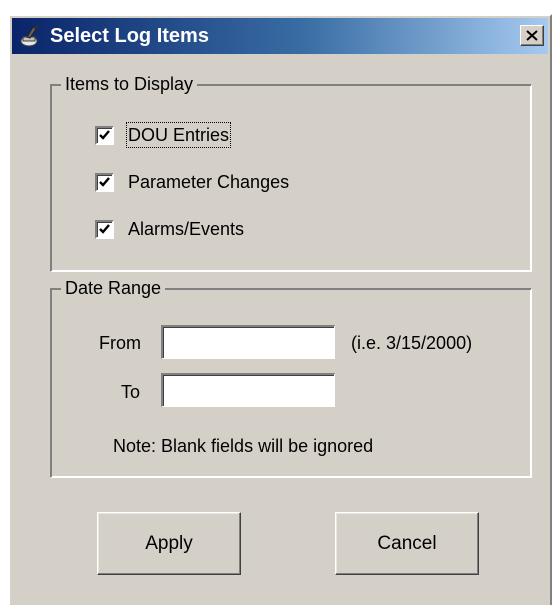 The height and width of the screenshot is (605, 555). Describe the element at coordinates (186, 229) in the screenshot. I see `alarms-events-label: Alarms/Events` at that location.